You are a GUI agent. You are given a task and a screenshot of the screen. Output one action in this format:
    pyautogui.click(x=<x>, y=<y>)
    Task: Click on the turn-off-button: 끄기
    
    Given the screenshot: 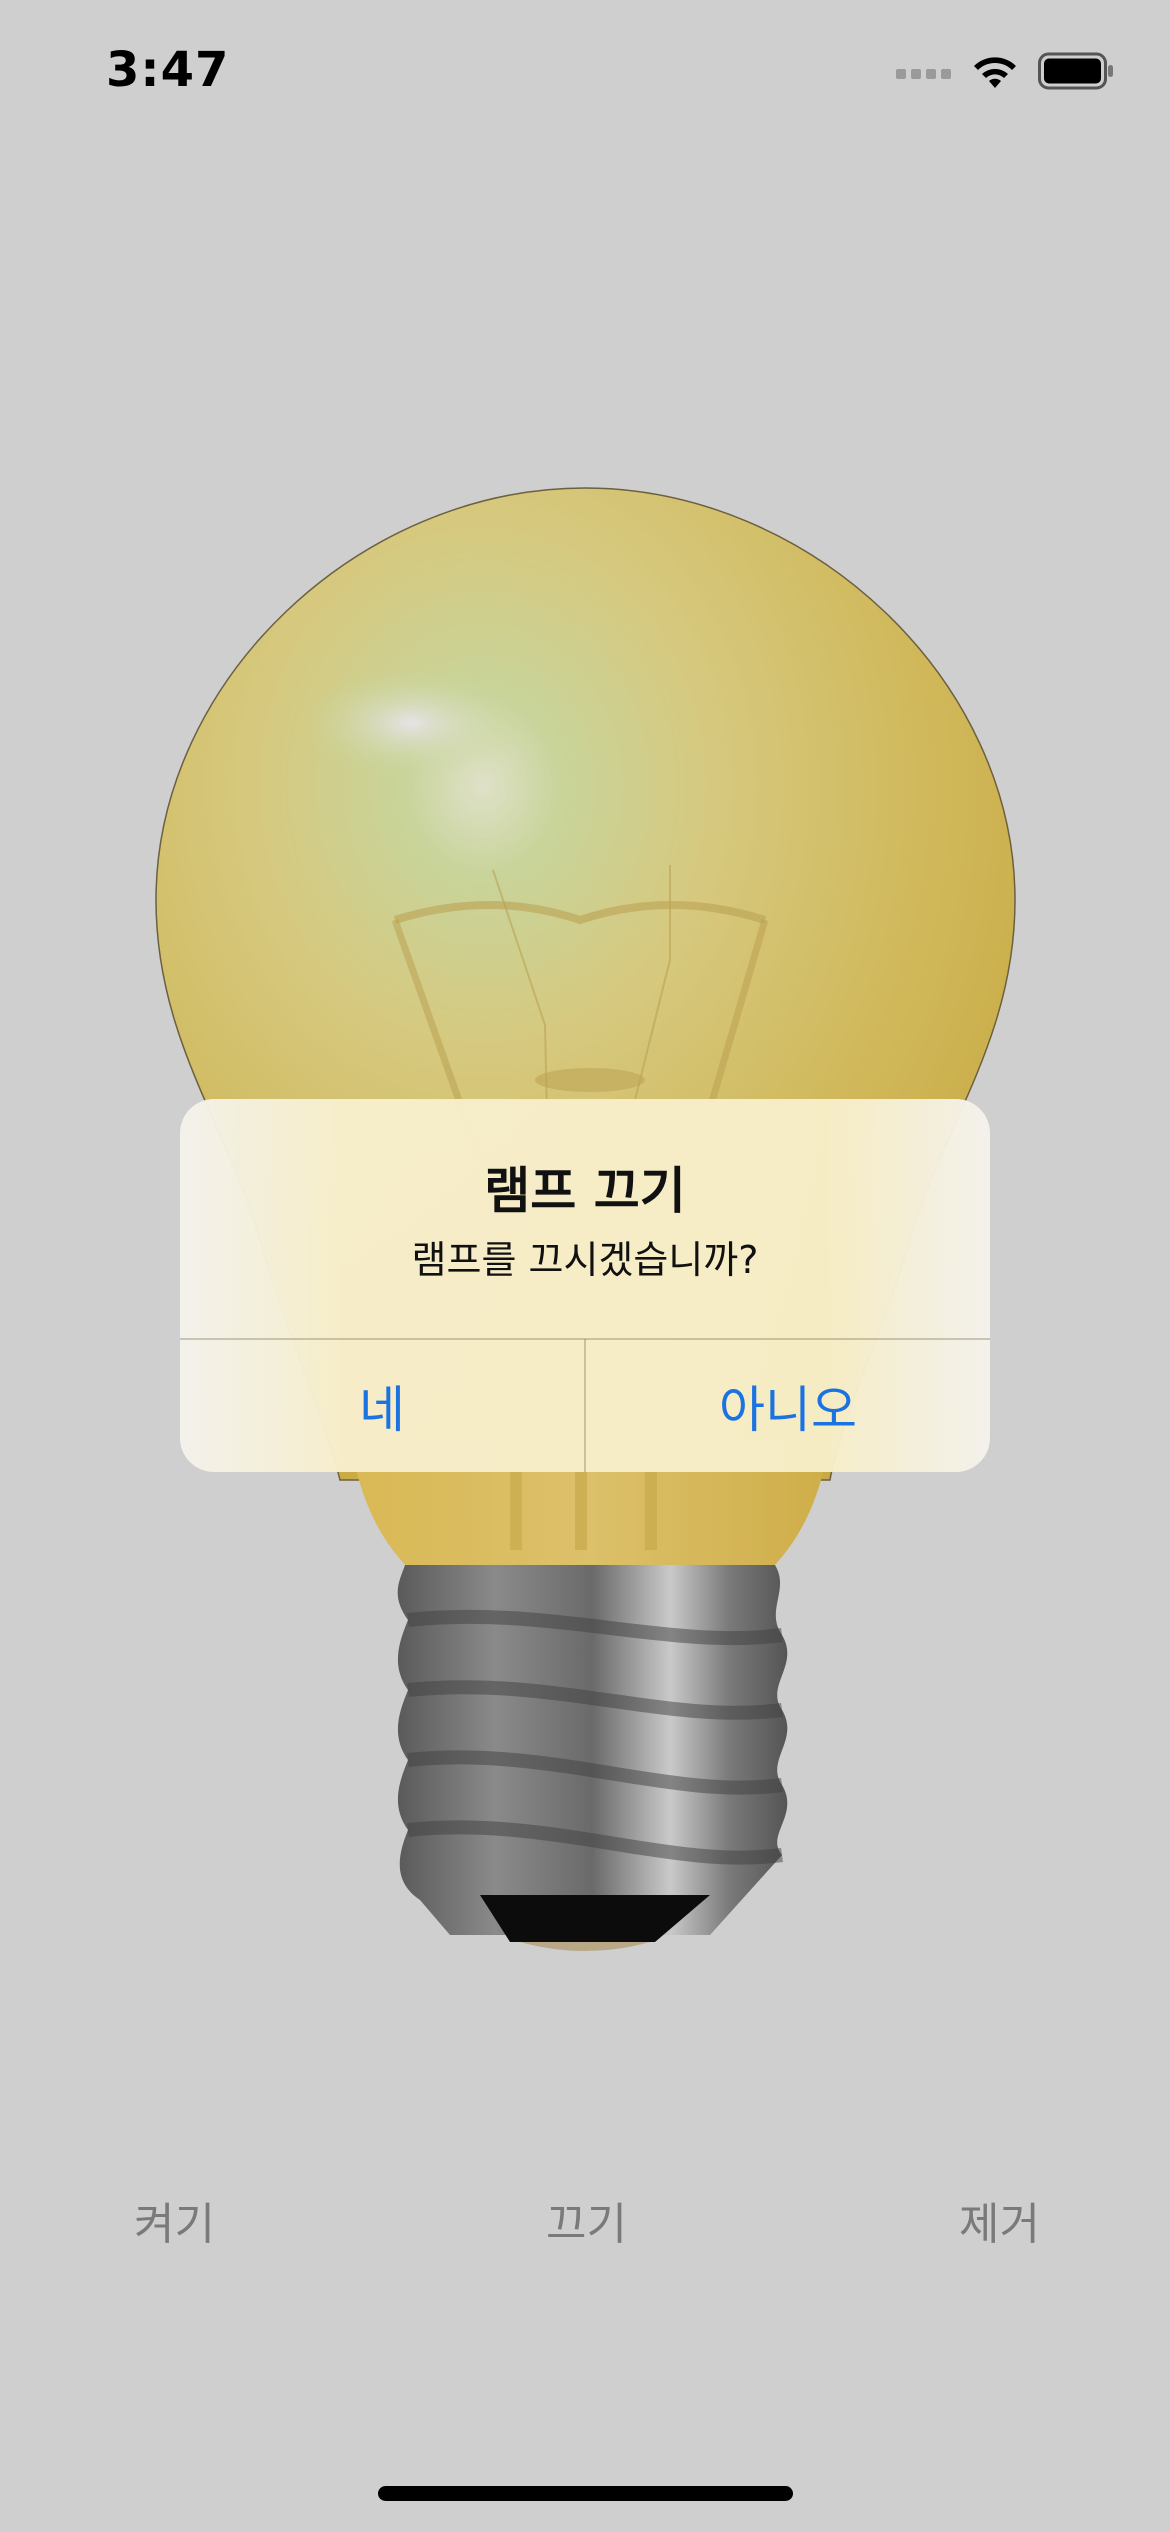 What is the action you would take?
    pyautogui.click(x=586, y=2220)
    